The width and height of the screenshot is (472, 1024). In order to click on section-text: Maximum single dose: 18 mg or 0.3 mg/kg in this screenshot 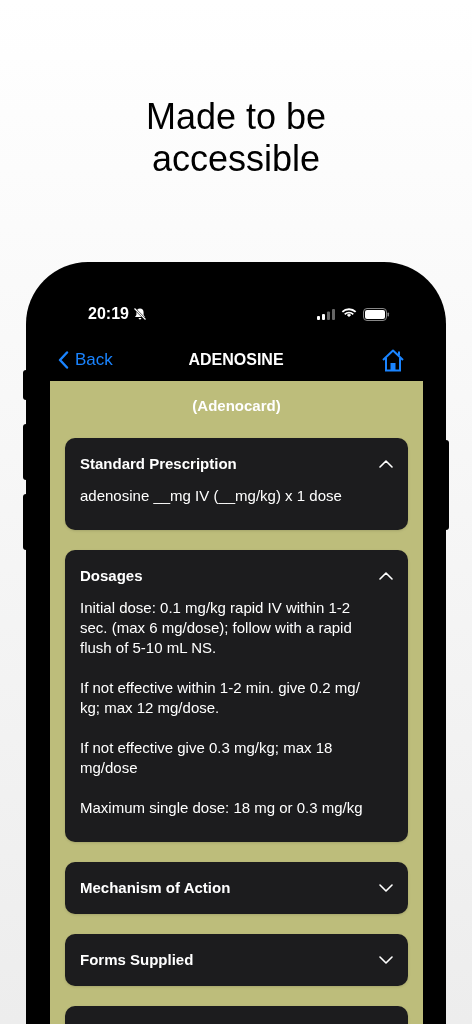, I will do `click(222, 808)`.